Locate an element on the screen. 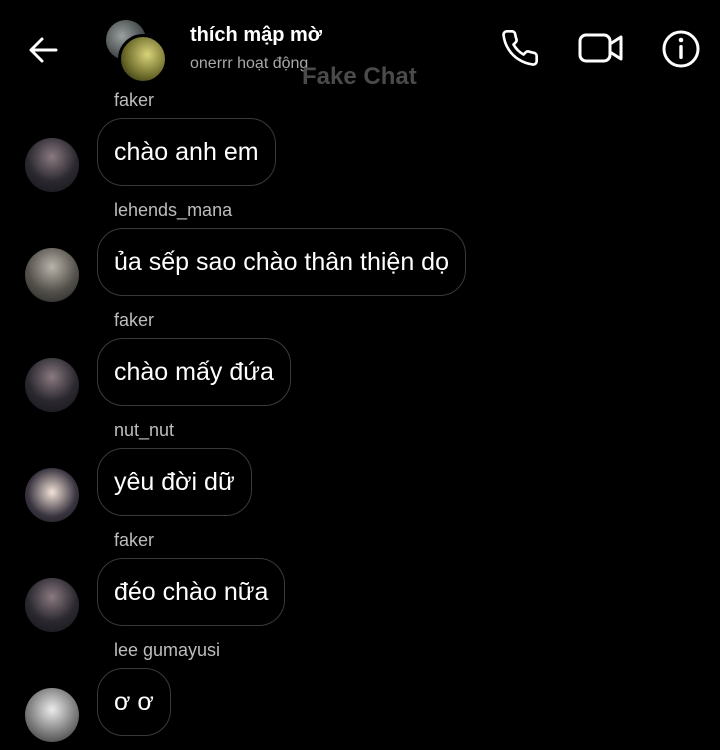  back-arrow-icon is located at coordinates (44, 50).